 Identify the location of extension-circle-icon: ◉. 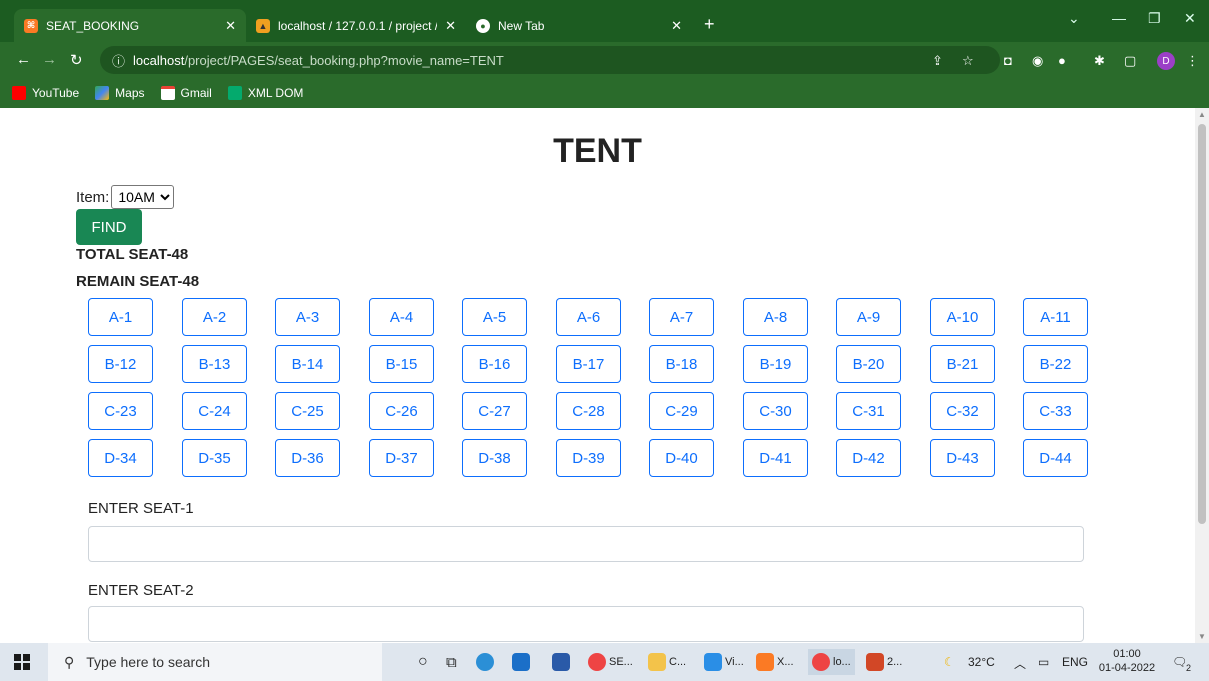
(1037, 61).